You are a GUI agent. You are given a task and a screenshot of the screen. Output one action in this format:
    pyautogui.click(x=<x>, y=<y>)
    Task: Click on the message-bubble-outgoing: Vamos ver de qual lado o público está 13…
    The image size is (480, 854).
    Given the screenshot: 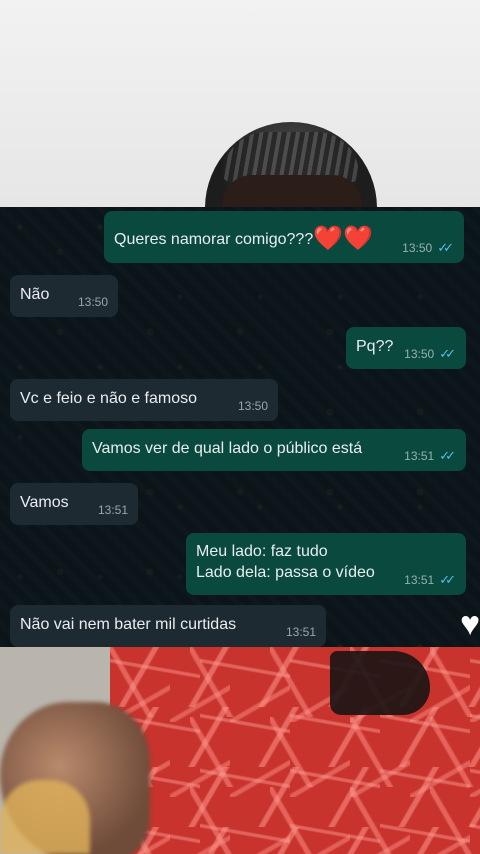 What is the action you would take?
    pyautogui.click(x=274, y=450)
    